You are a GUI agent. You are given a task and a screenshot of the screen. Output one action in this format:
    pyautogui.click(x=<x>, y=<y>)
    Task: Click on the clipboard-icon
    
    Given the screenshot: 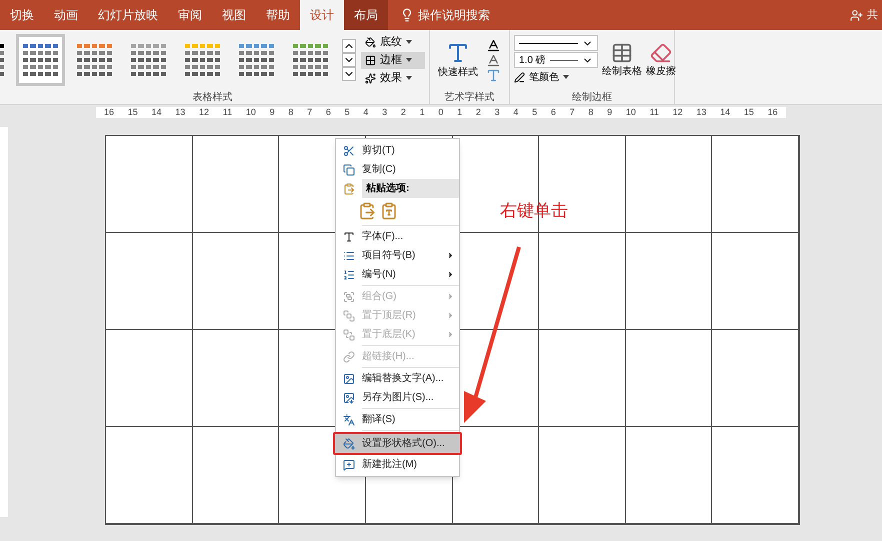 What is the action you would take?
    pyautogui.click(x=349, y=188)
    